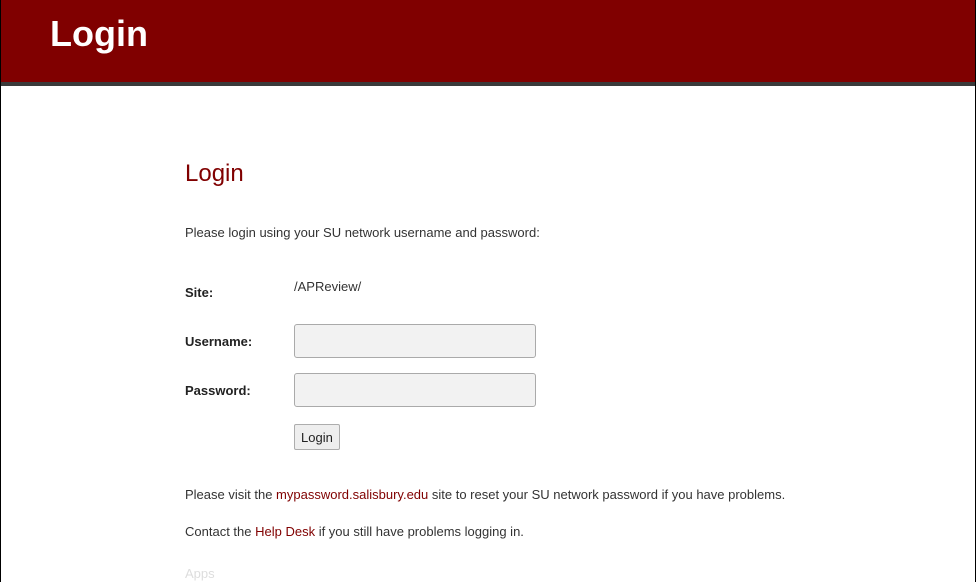 Image resolution: width=977 pixels, height=582 pixels. I want to click on mypassword-link: mypassword.salisbury.edu, so click(352, 494).